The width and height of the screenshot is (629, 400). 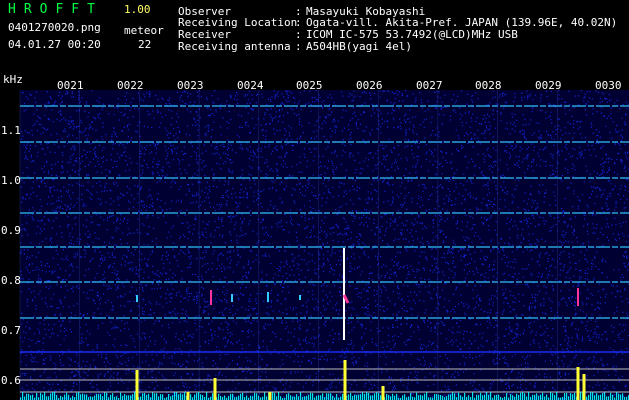 What do you see at coordinates (70, 85) in the screenshot?
I see `time-label: 0021` at bounding box center [70, 85].